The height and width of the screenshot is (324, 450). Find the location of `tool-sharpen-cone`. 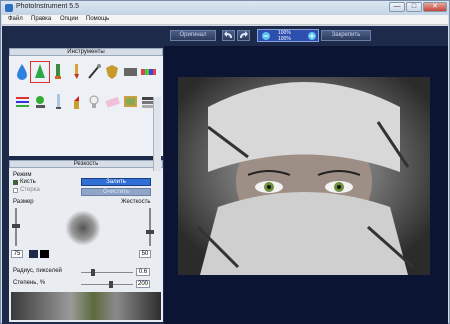

tool-sharpen-cone is located at coordinates (40, 72).